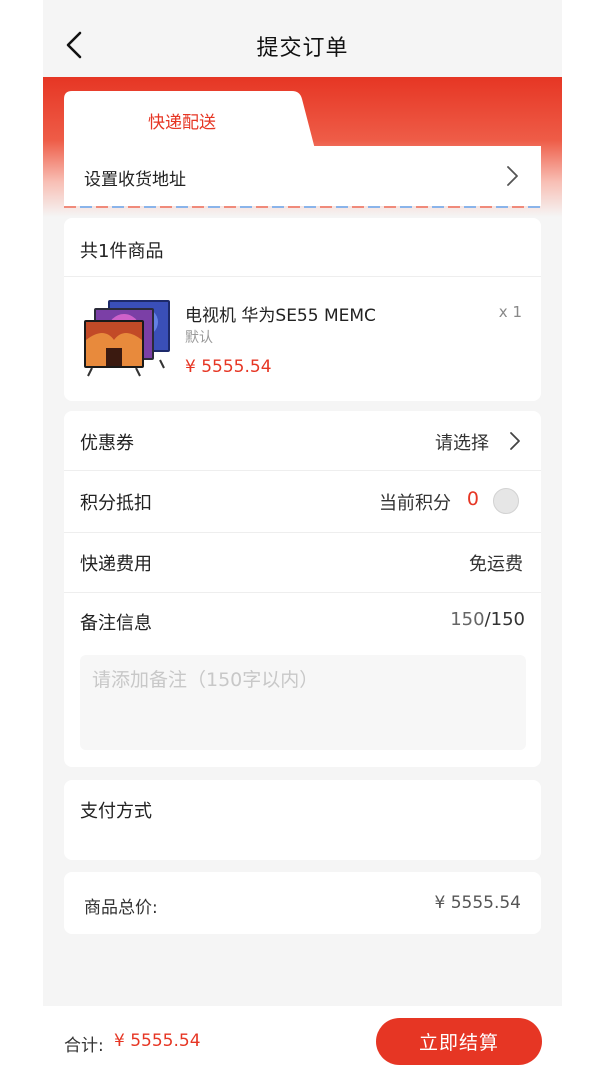 The image size is (607, 1080). I want to click on price-summary-card: 商品总价: ¥ 5555.54, so click(302, 903).